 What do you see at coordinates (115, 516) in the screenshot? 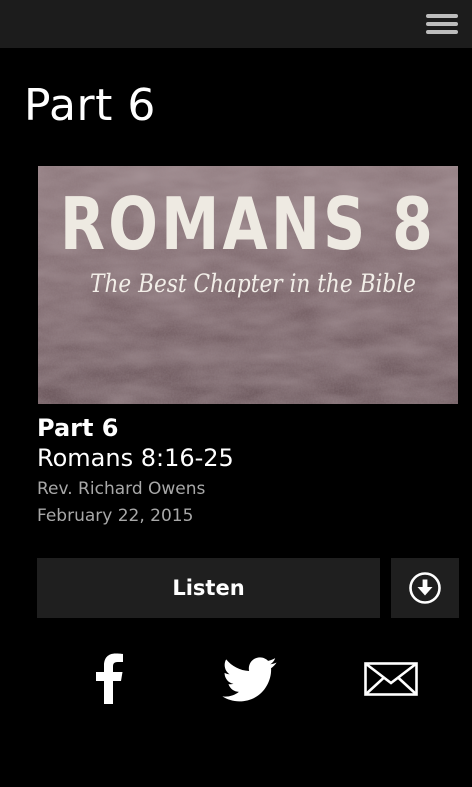
I see `sermon-date: February 22, 2015` at bounding box center [115, 516].